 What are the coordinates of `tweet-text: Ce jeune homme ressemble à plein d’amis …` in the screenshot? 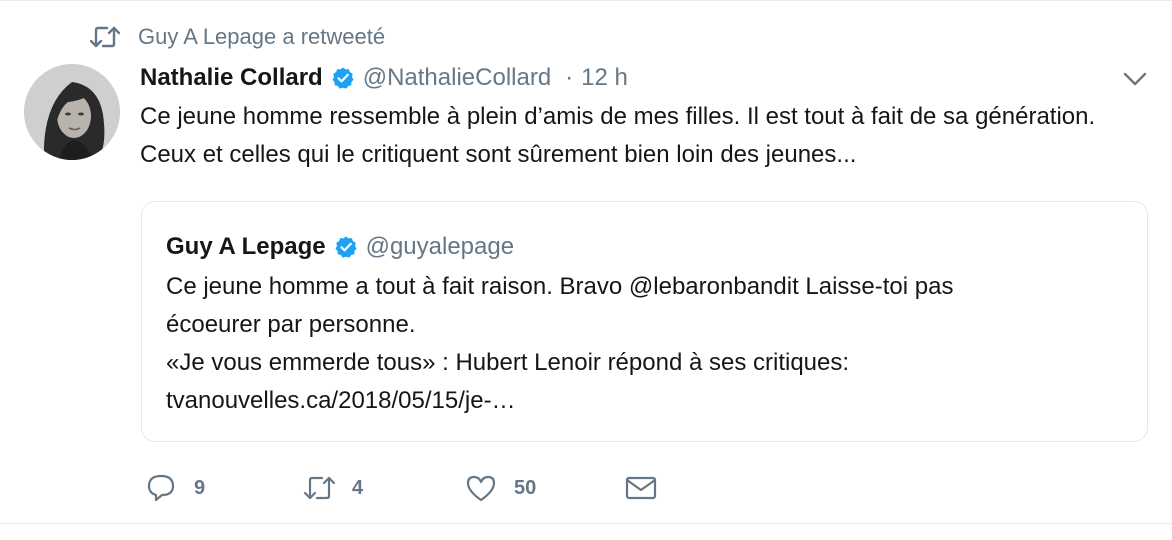 It's located at (618, 135).